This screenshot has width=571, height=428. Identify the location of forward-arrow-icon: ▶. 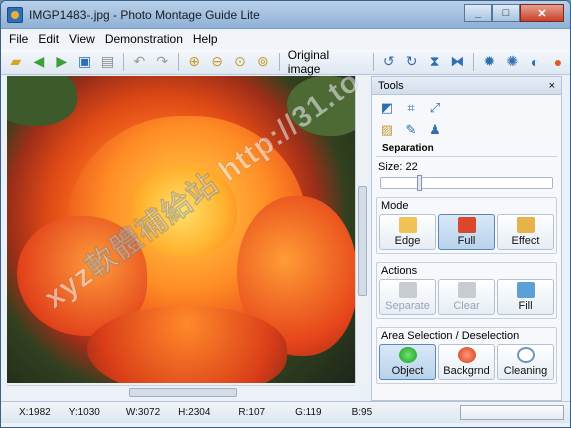
(62, 62).